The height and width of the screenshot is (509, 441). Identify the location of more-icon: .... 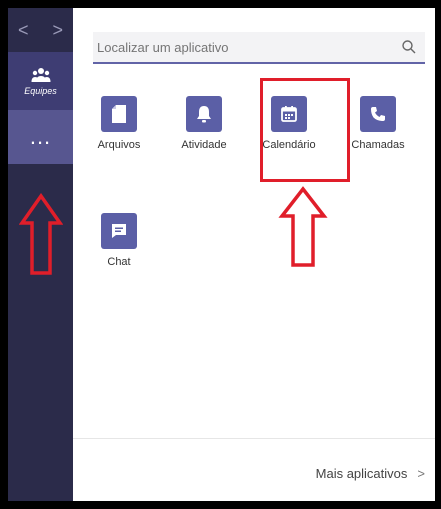
(40, 136).